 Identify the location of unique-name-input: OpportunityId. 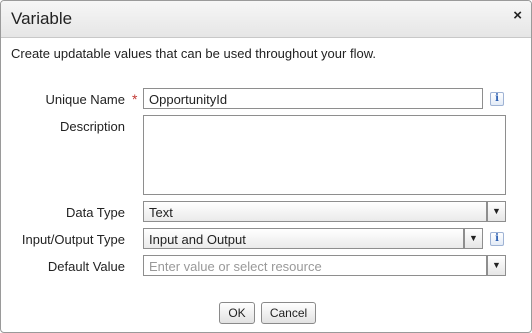
(313, 98).